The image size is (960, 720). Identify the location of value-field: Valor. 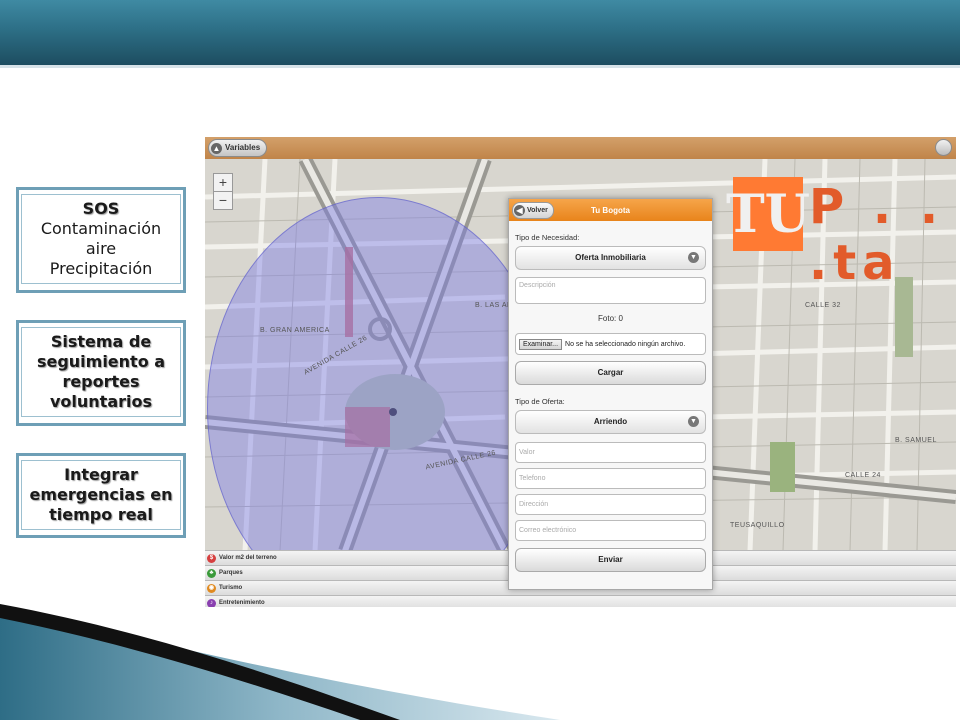
(610, 452).